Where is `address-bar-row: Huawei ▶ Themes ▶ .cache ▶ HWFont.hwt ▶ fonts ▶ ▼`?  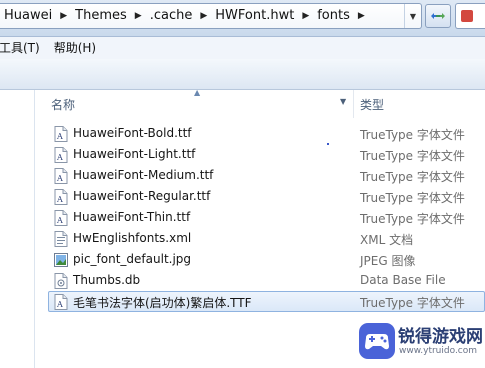
address-bar-row: Huawei ▶ Themes ▶ .cache ▶ HWFont.hwt ▶ fonts ▶ ▼ is located at coordinates (242, 18).